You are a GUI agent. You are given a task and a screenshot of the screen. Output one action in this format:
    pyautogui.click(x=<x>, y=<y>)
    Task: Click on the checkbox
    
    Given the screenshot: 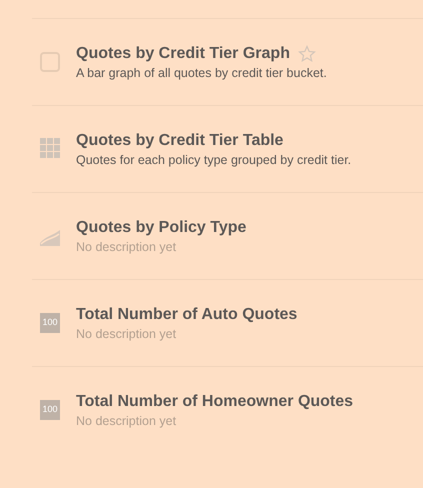 What is the action you would take?
    pyautogui.click(x=50, y=62)
    